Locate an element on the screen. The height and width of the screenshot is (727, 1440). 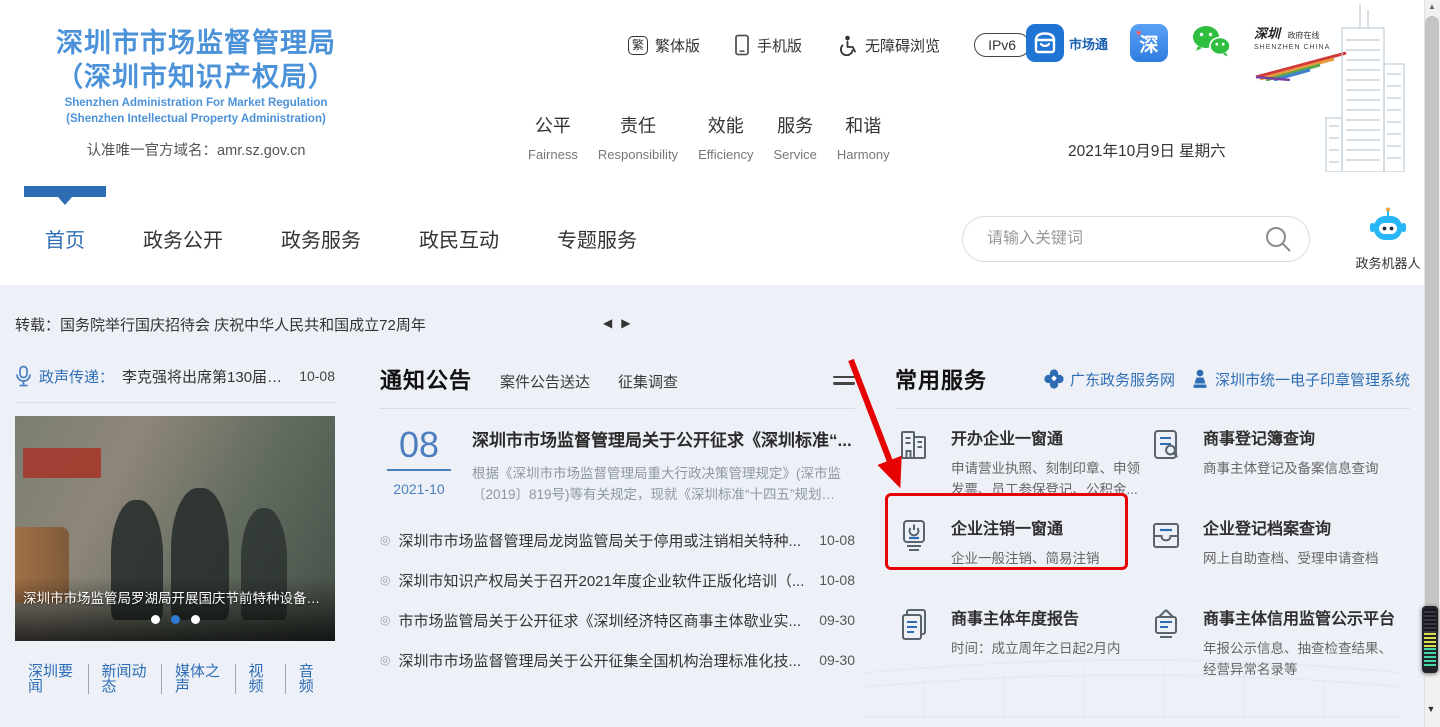
service-annual-report: 商事主体年度报告 时间：成立周年之日起2月内 is located at coordinates (1021, 647).